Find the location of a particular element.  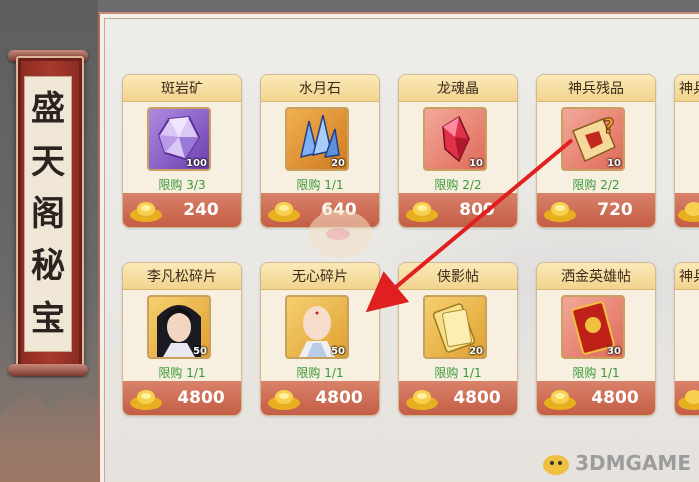

shop-item-card: 神兵残品 ? 10 限购 2/2 720 is located at coordinates (596, 151).